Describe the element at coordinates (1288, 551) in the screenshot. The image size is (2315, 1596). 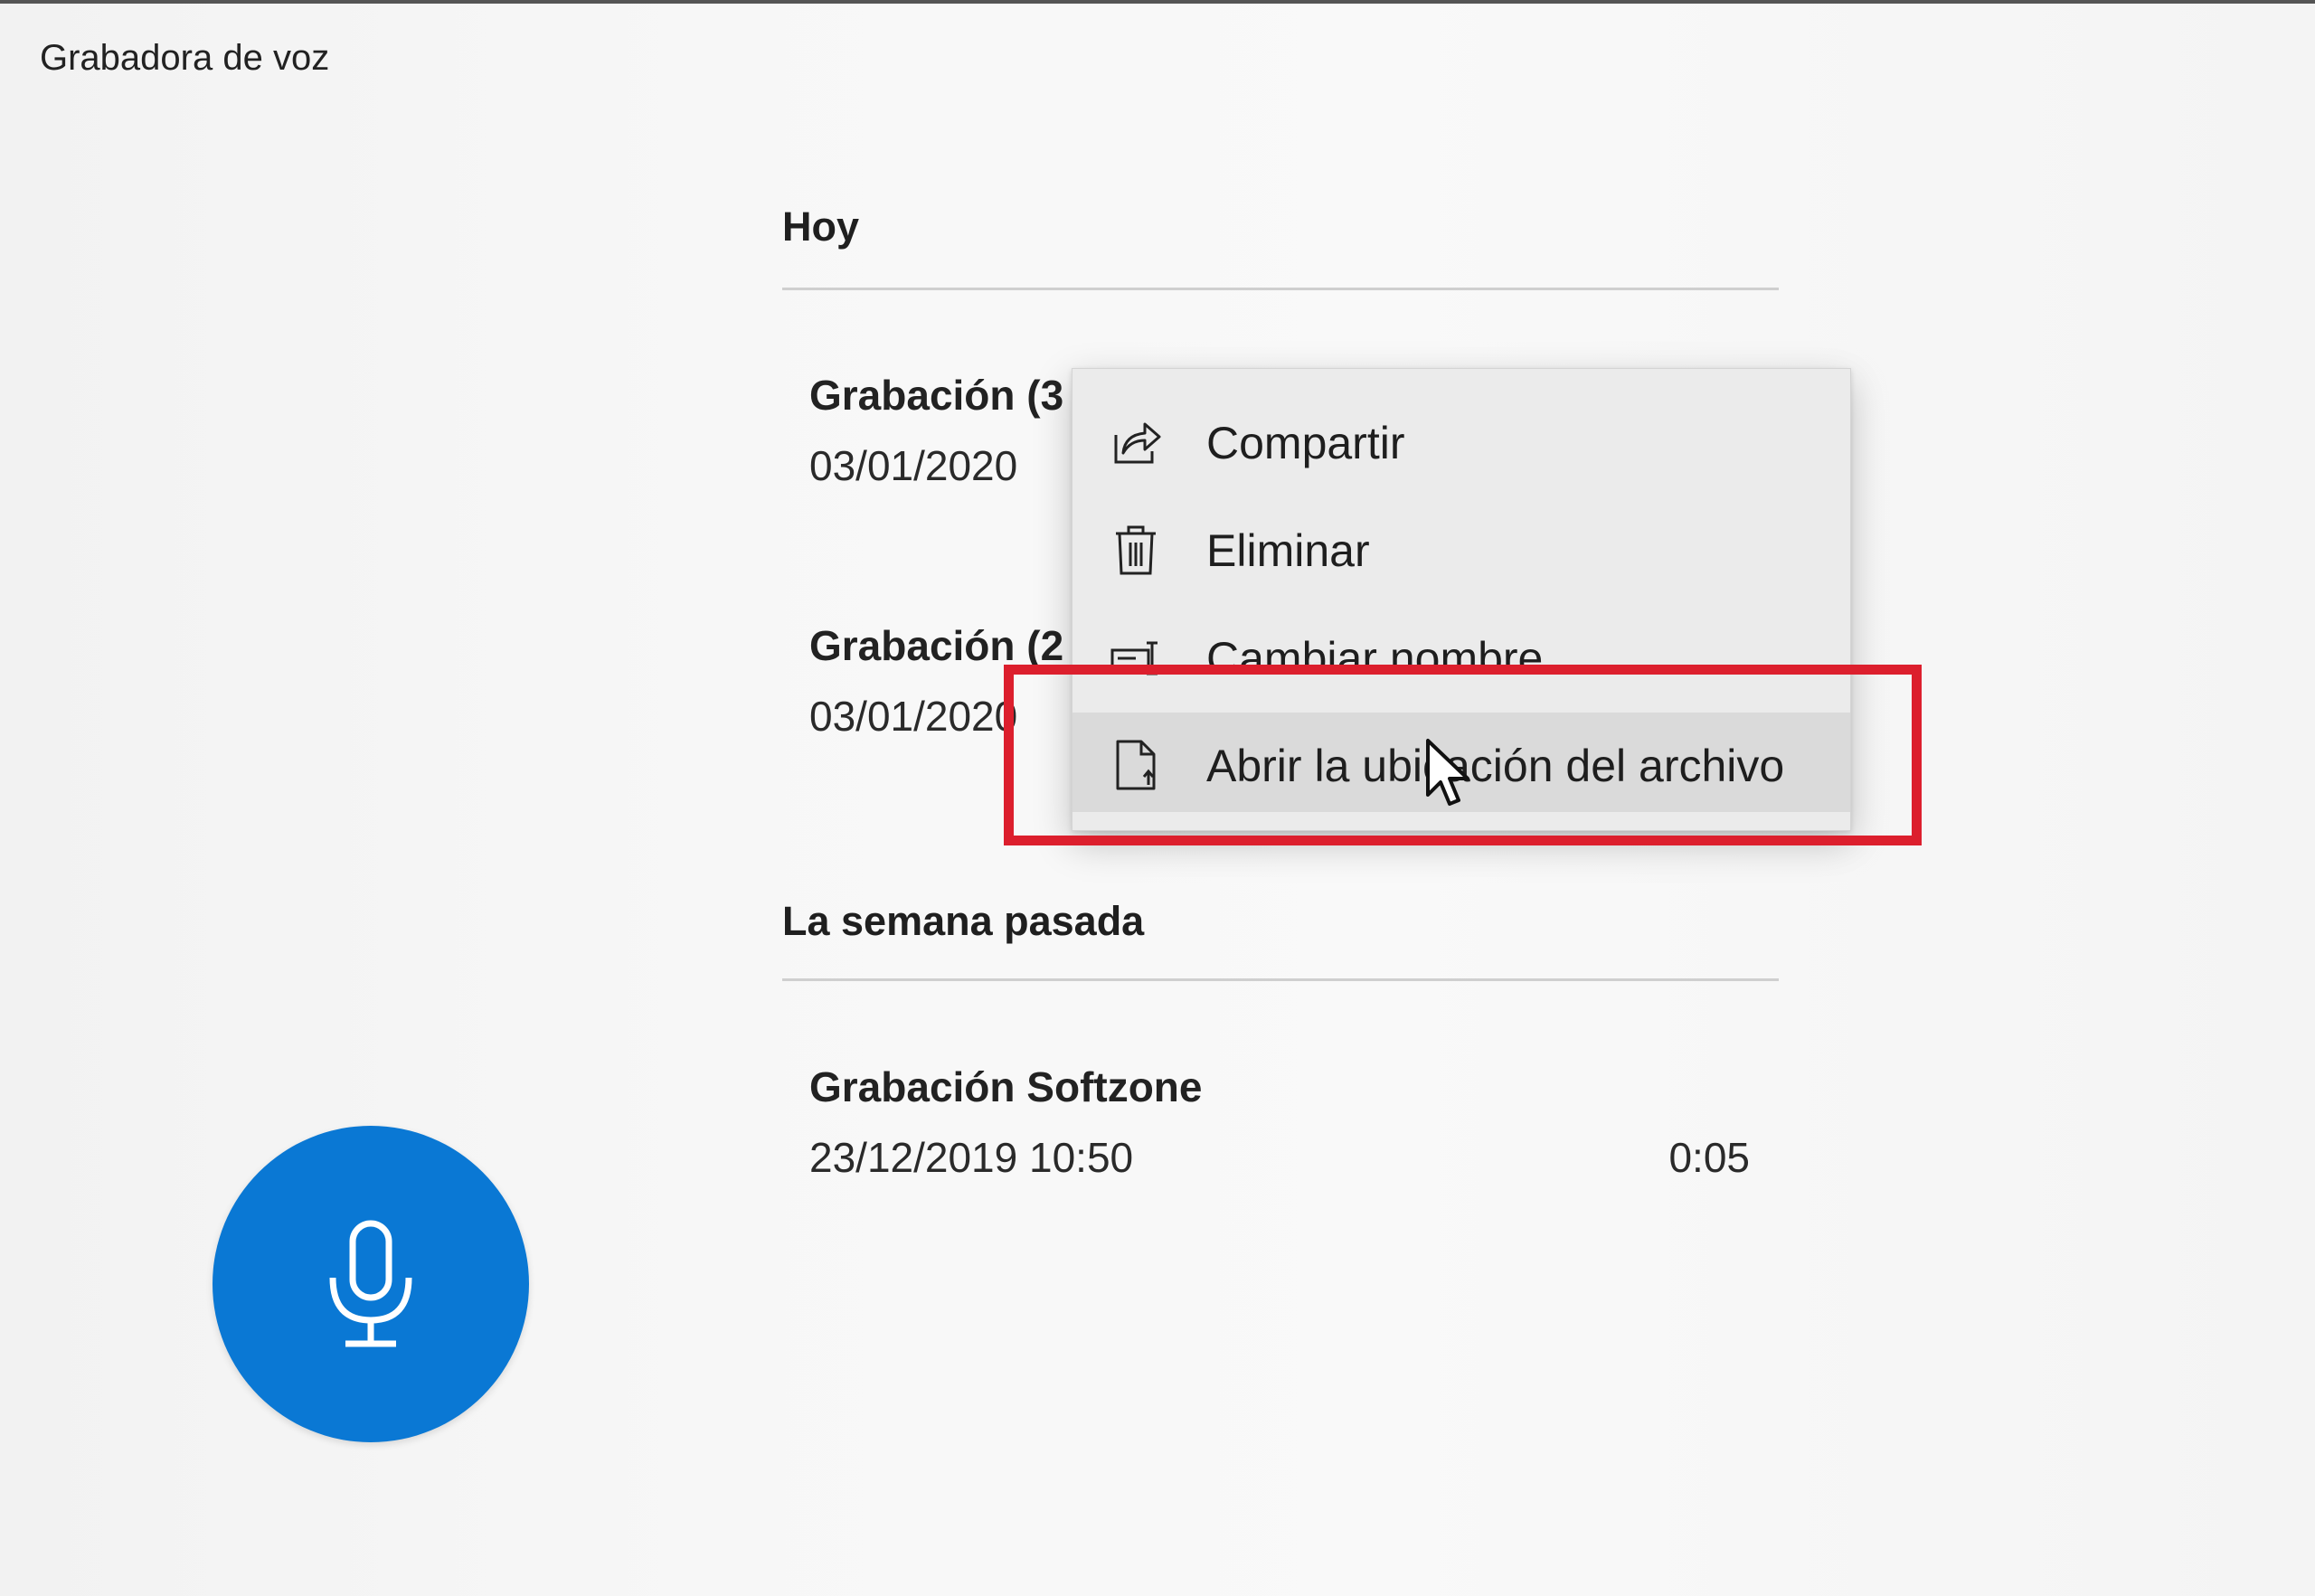
I see `menu-item-label: Eliminar` at that location.